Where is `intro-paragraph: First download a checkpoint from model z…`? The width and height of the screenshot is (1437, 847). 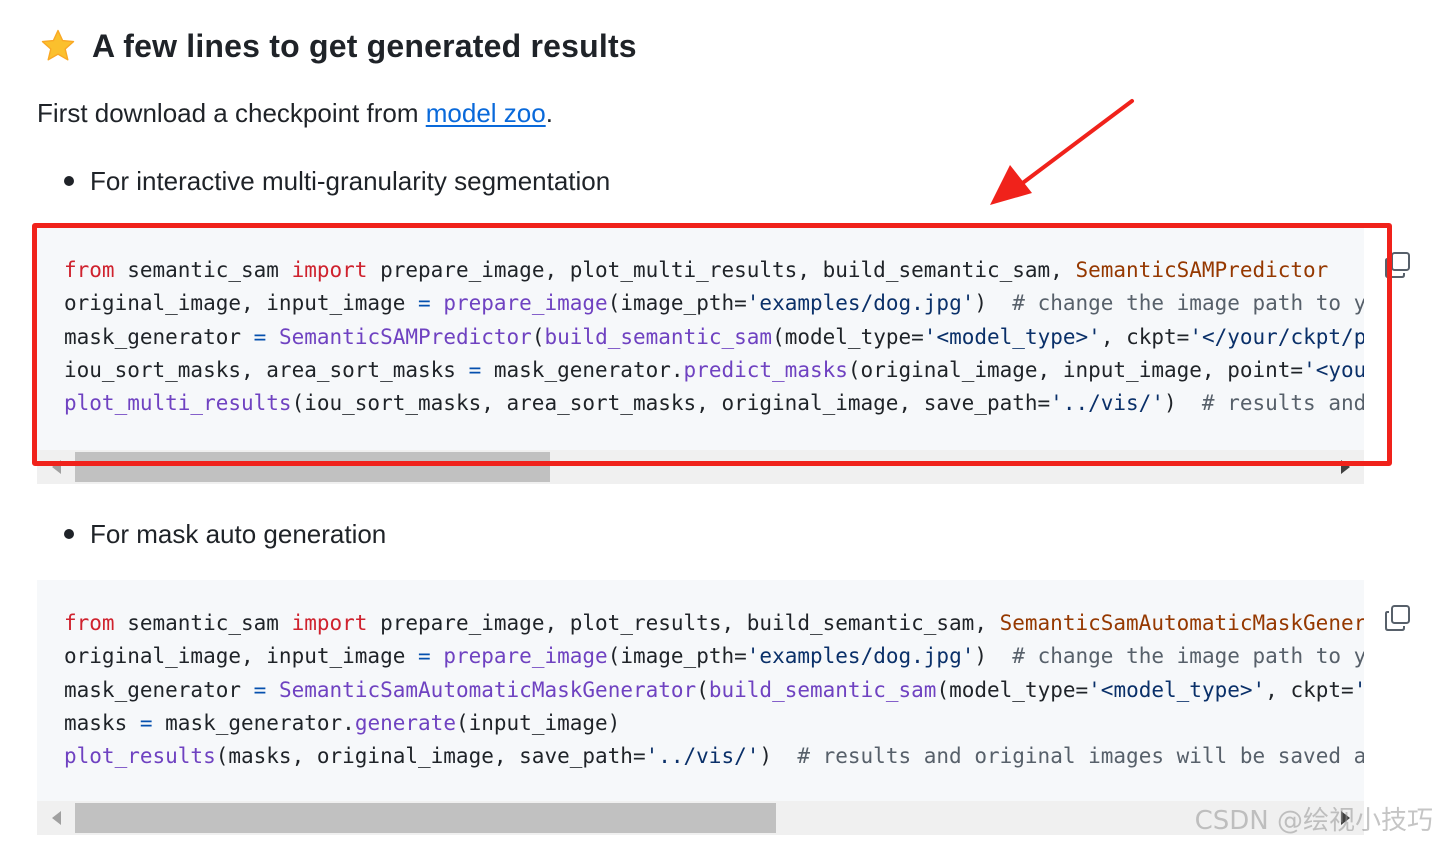
intro-paragraph: First download a checkpoint from model z… is located at coordinates (295, 113).